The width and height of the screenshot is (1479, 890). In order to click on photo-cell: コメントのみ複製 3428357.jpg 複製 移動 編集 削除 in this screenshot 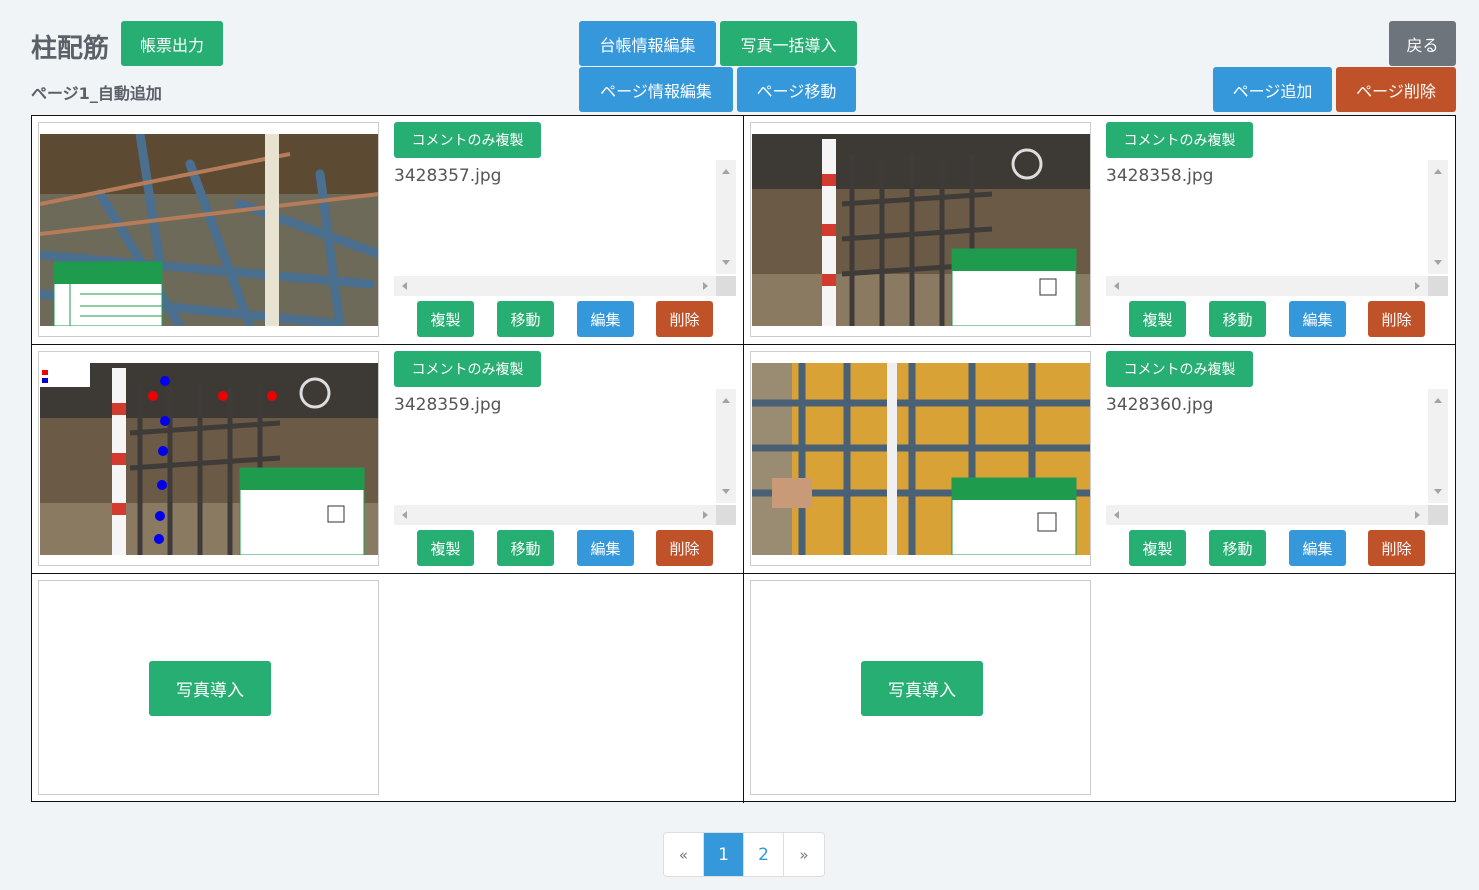, I will do `click(388, 230)`.